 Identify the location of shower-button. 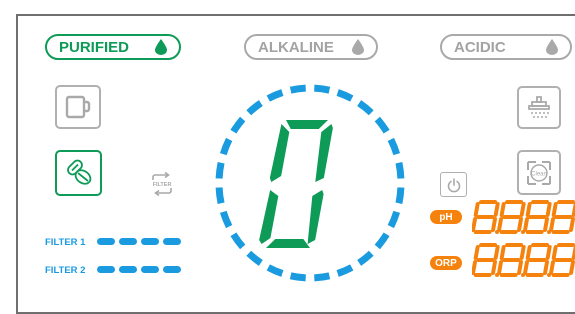
(539, 107).